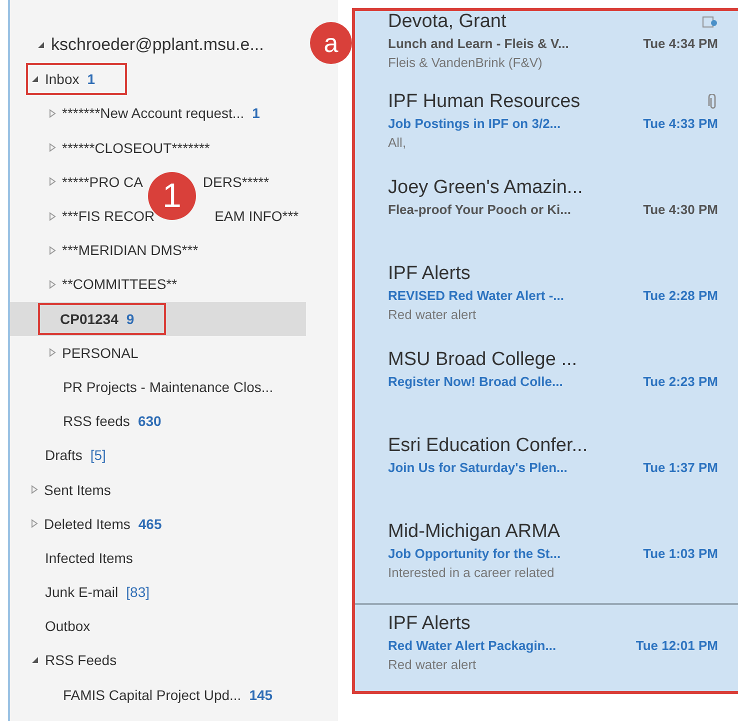 The height and width of the screenshot is (721, 738). I want to click on folder-item: FAMIS Capital Project Upd... 145, so click(158, 695).